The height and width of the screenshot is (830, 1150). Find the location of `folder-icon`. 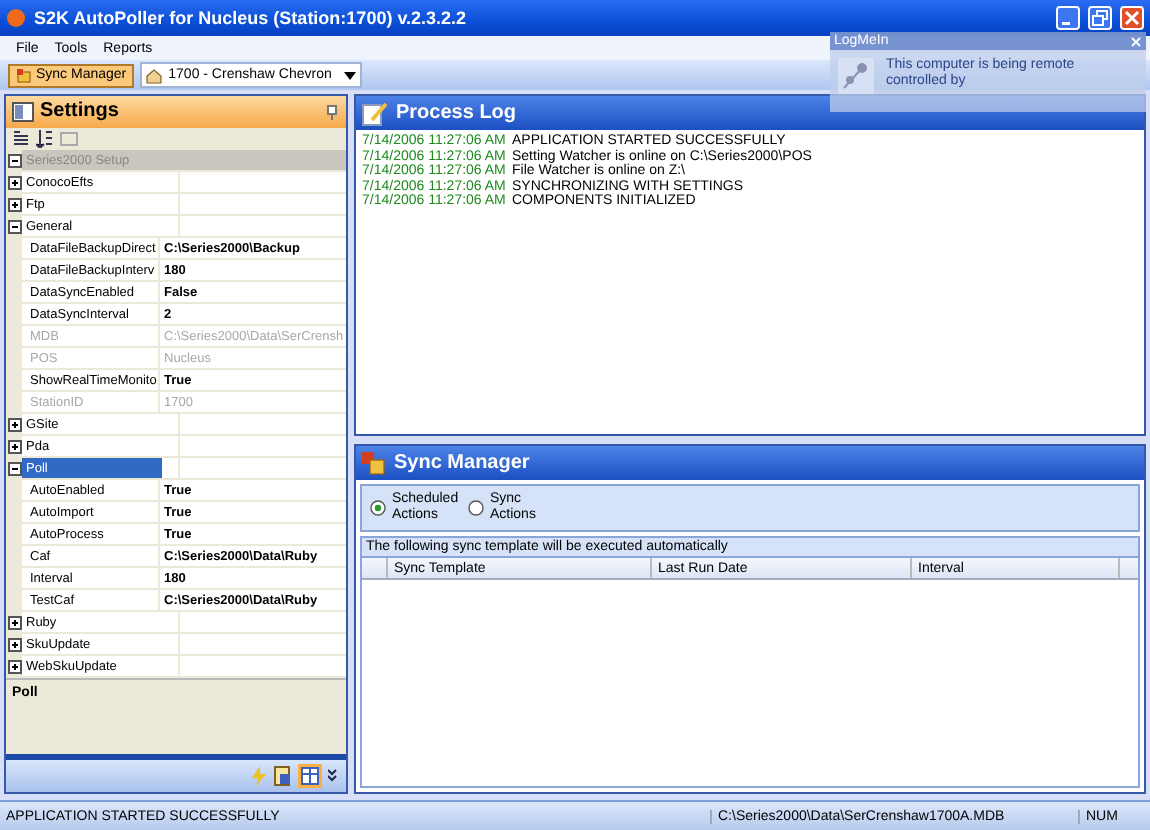

folder-icon is located at coordinates (24, 75).